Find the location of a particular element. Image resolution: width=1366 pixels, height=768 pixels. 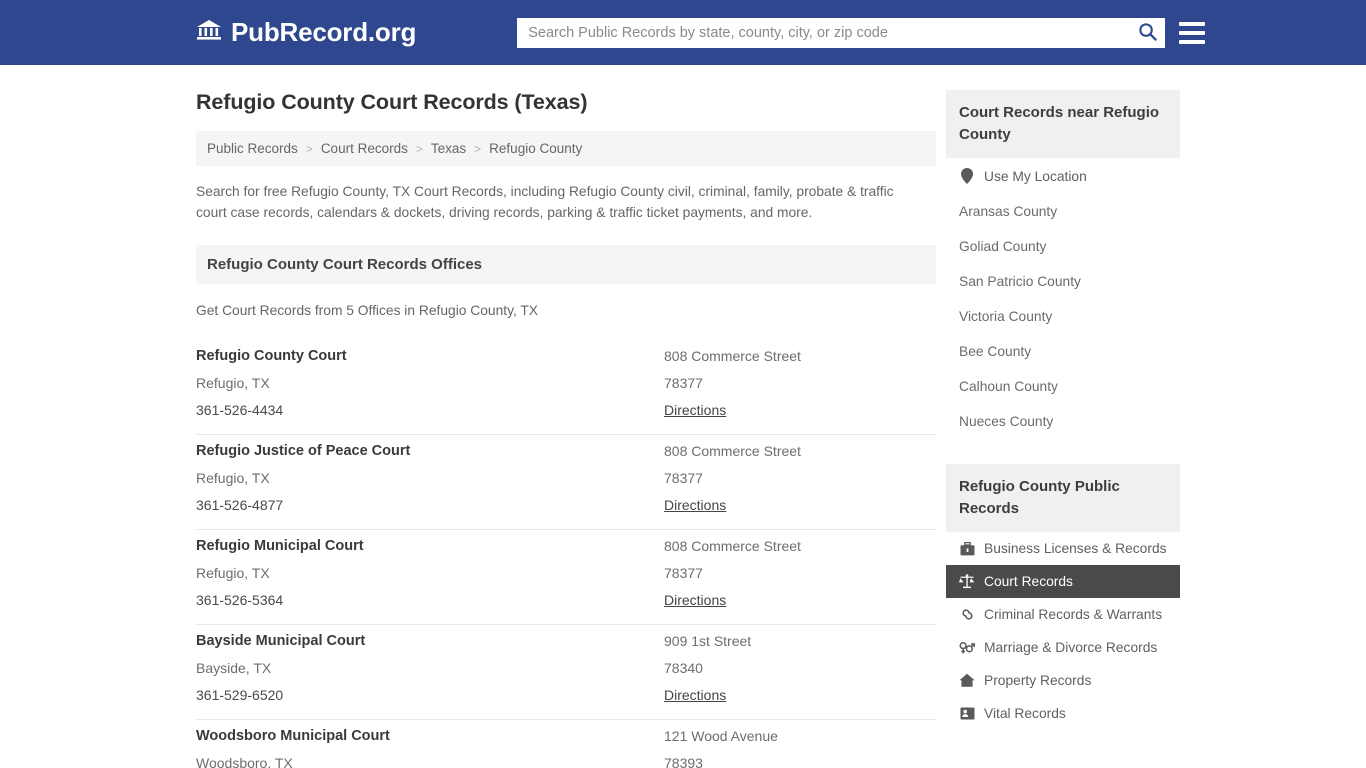

id-card-icon is located at coordinates (967, 713).